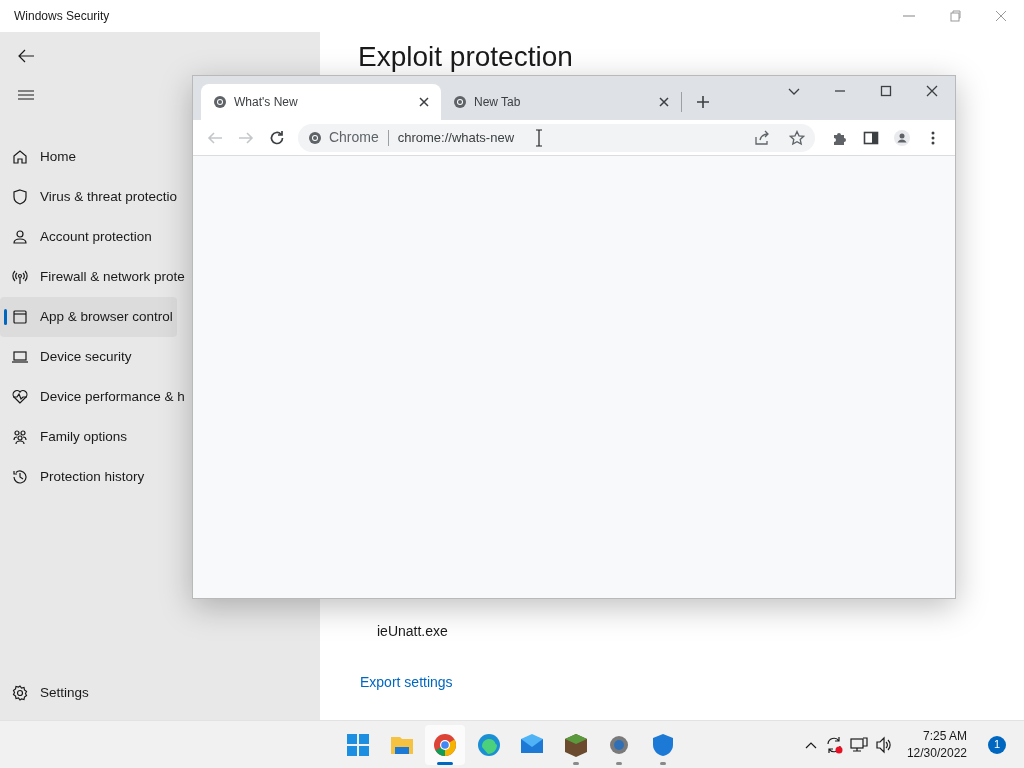  I want to click on windows-logo-icon, so click(358, 744).